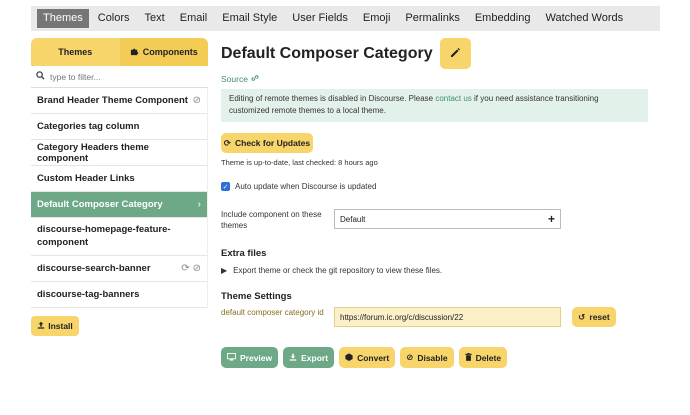 Image resolution: width=690 pixels, height=415 pixels. I want to click on tab-colors: Colors, so click(114, 18).